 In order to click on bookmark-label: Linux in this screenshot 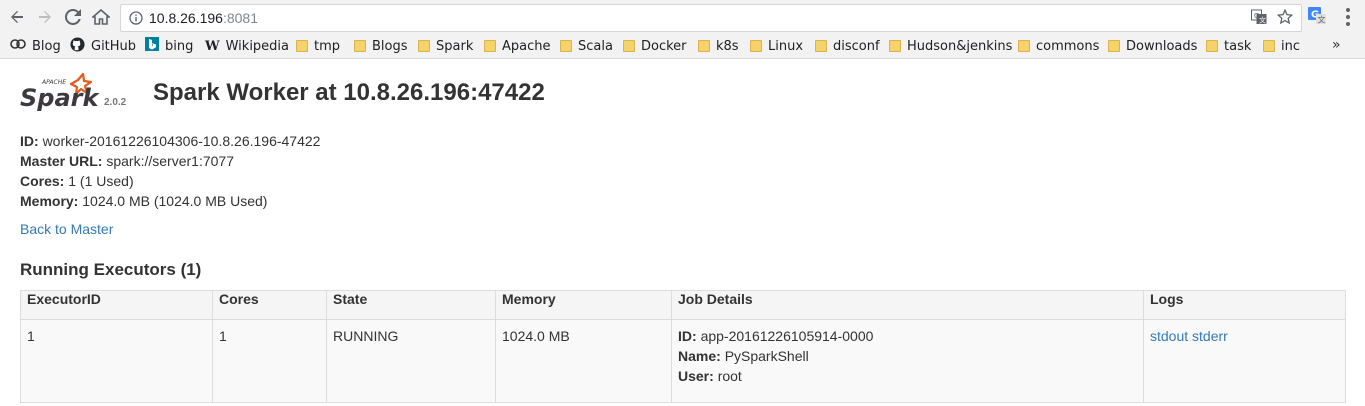, I will do `click(786, 46)`.